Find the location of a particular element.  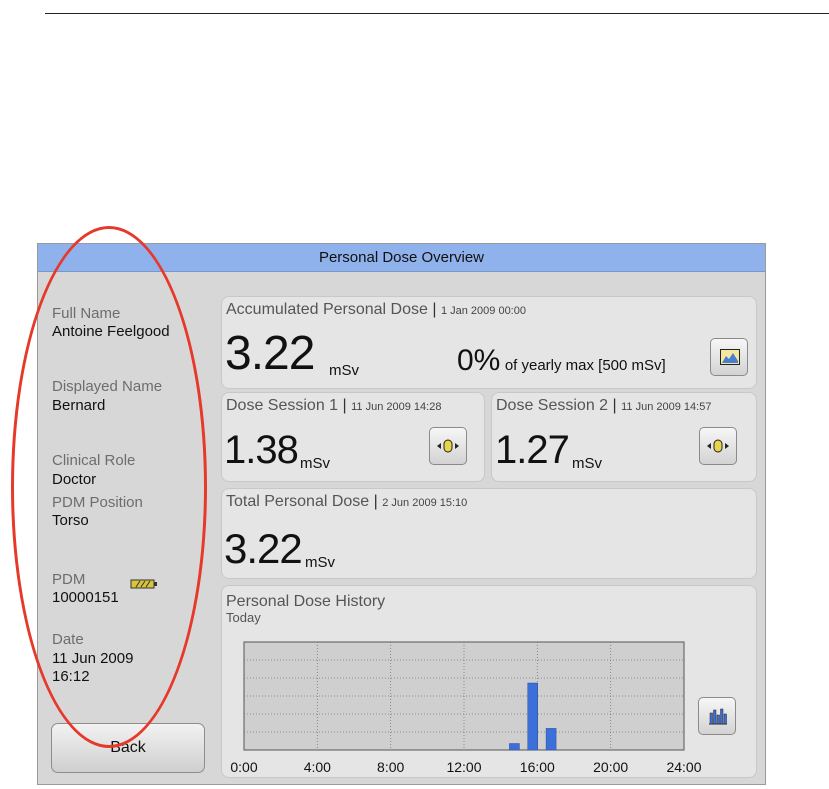

displayed-name-label: Displayed Name is located at coordinates (107, 386).